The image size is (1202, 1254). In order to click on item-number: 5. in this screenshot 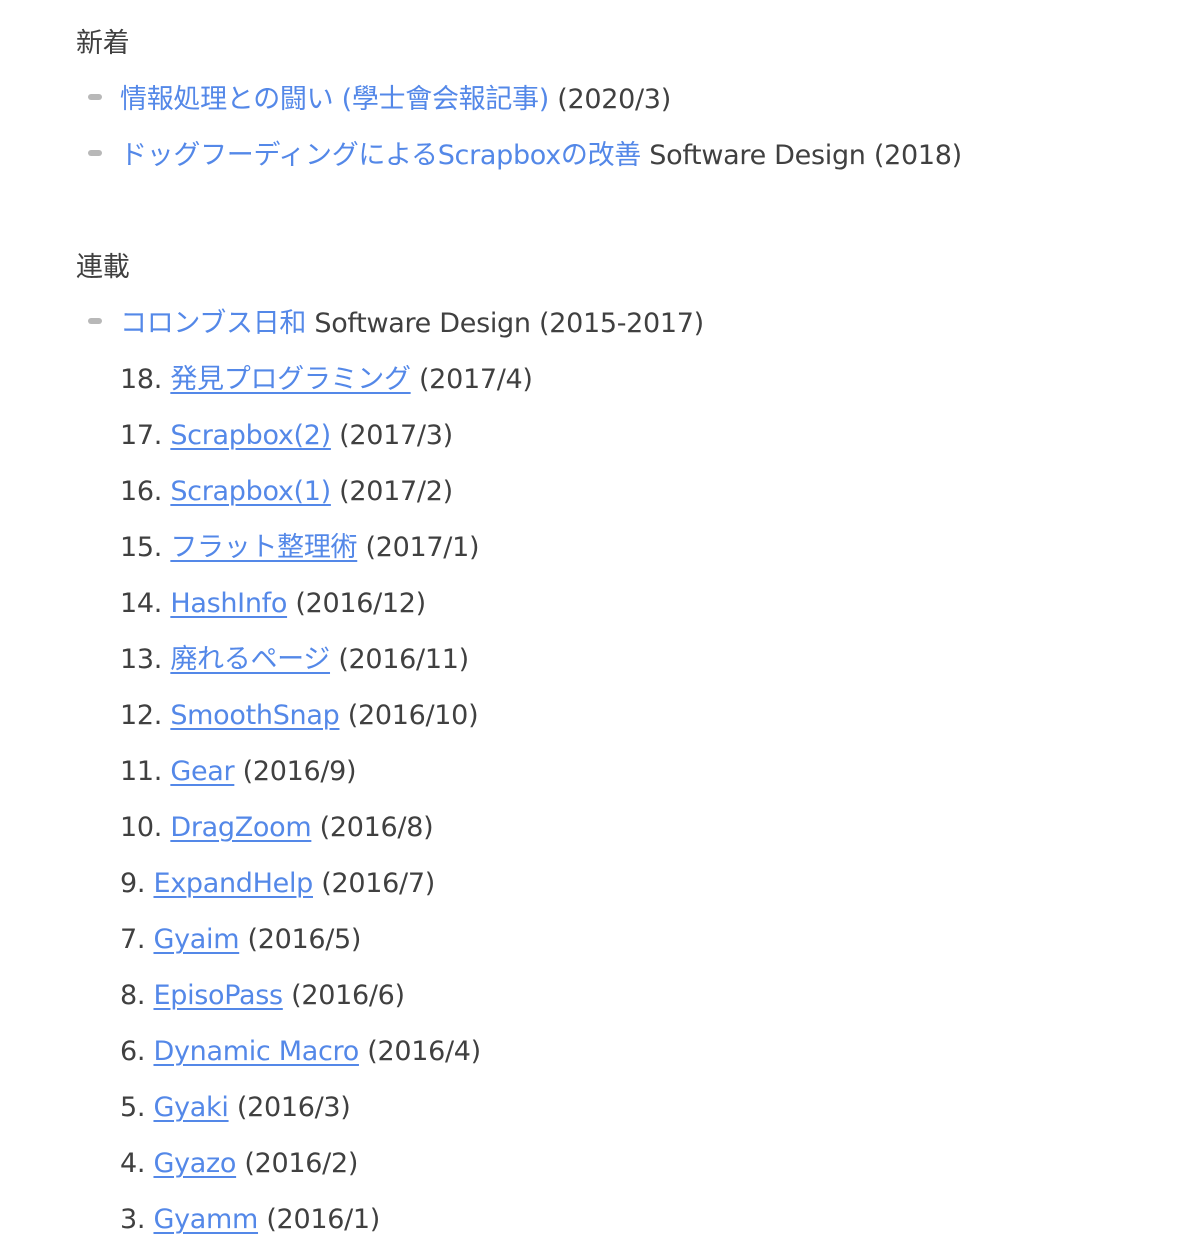, I will do `click(133, 1107)`.